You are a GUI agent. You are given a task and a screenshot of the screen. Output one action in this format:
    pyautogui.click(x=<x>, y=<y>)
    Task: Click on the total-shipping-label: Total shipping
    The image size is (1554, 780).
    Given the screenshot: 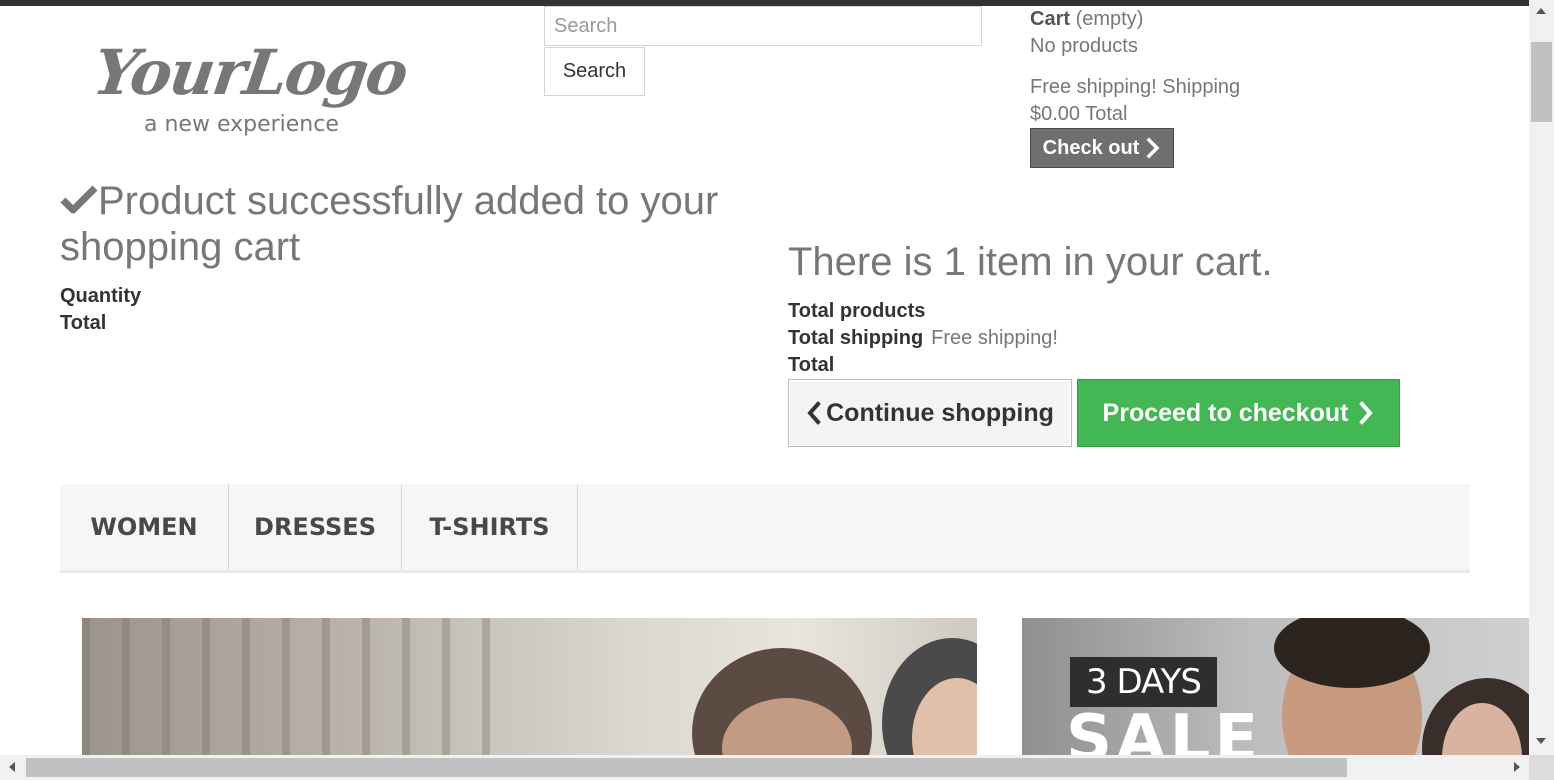 What is the action you would take?
    pyautogui.click(x=856, y=338)
    